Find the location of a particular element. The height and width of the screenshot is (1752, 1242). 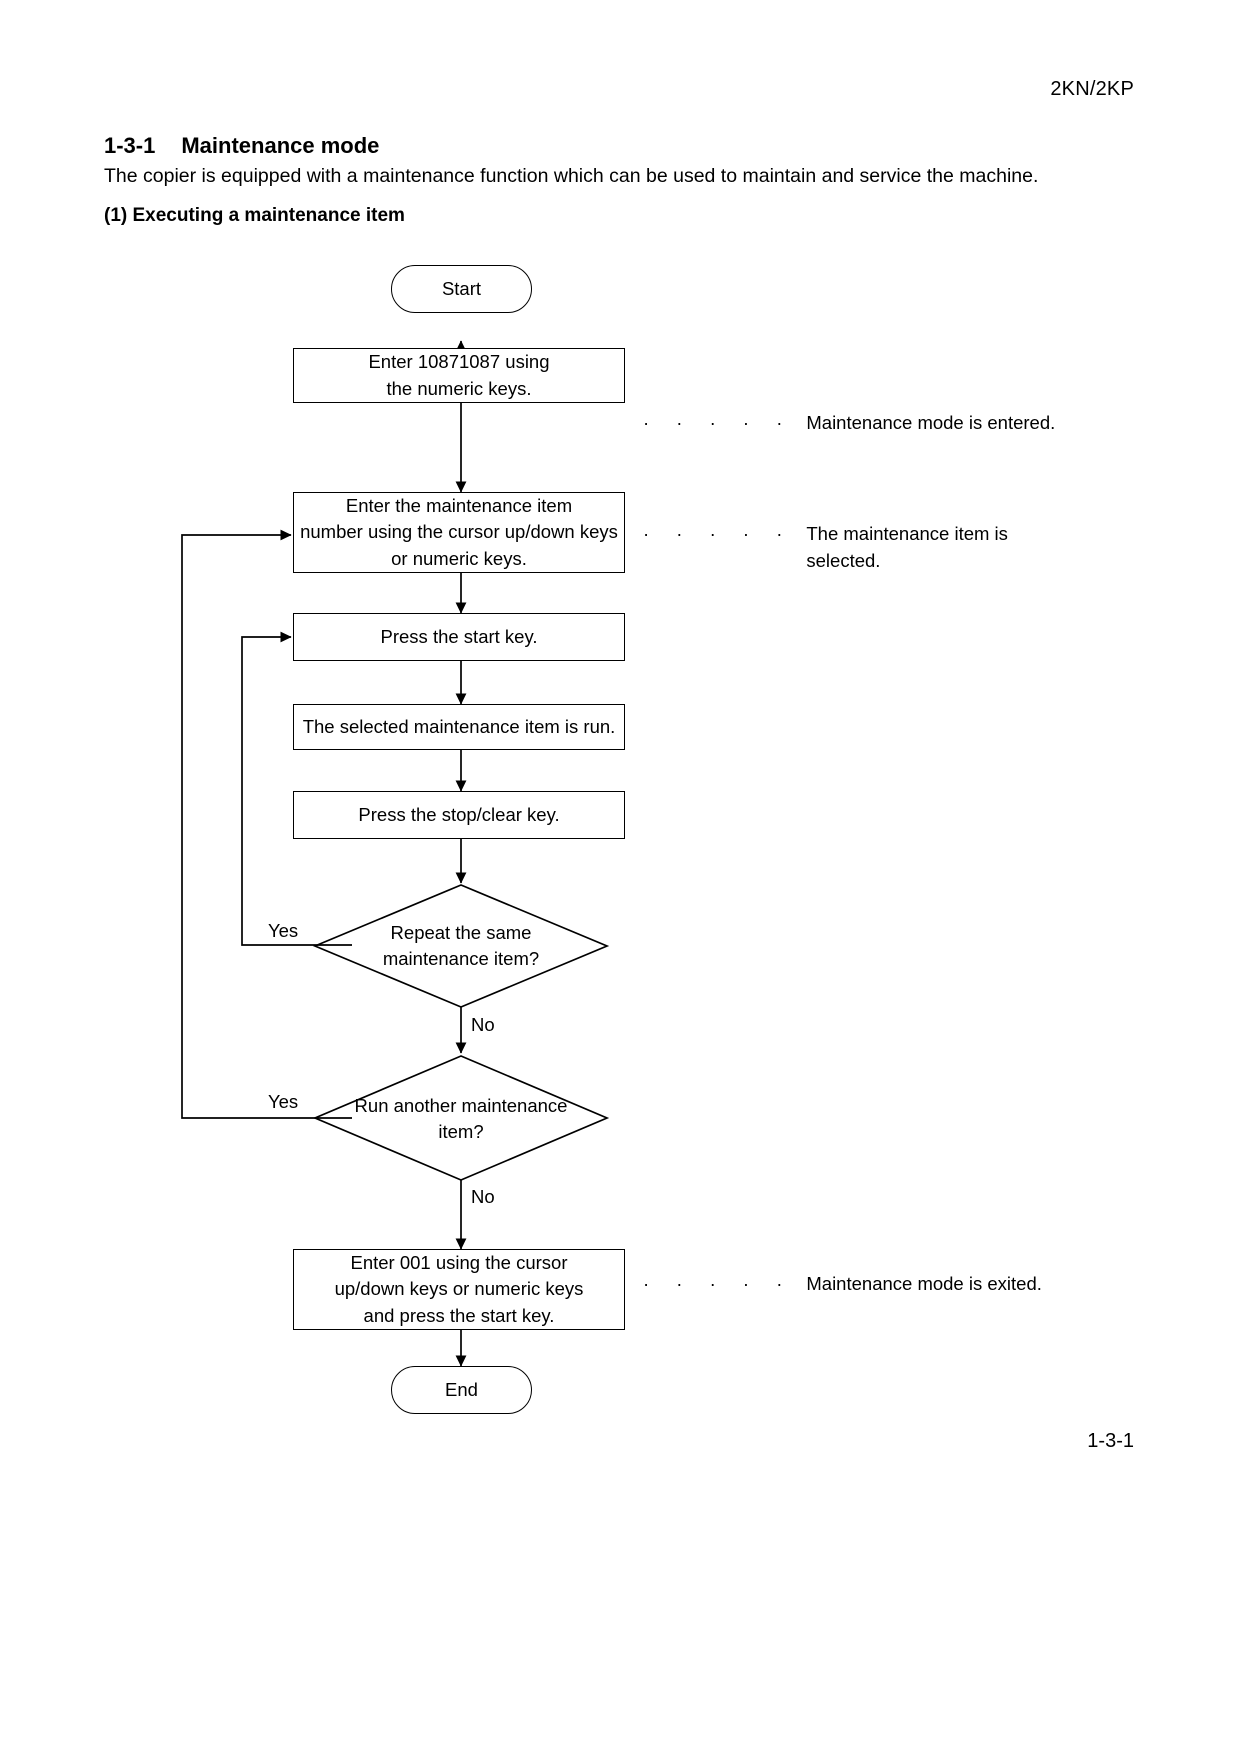

branch-label-repeat-same-no: No is located at coordinates (483, 1024).